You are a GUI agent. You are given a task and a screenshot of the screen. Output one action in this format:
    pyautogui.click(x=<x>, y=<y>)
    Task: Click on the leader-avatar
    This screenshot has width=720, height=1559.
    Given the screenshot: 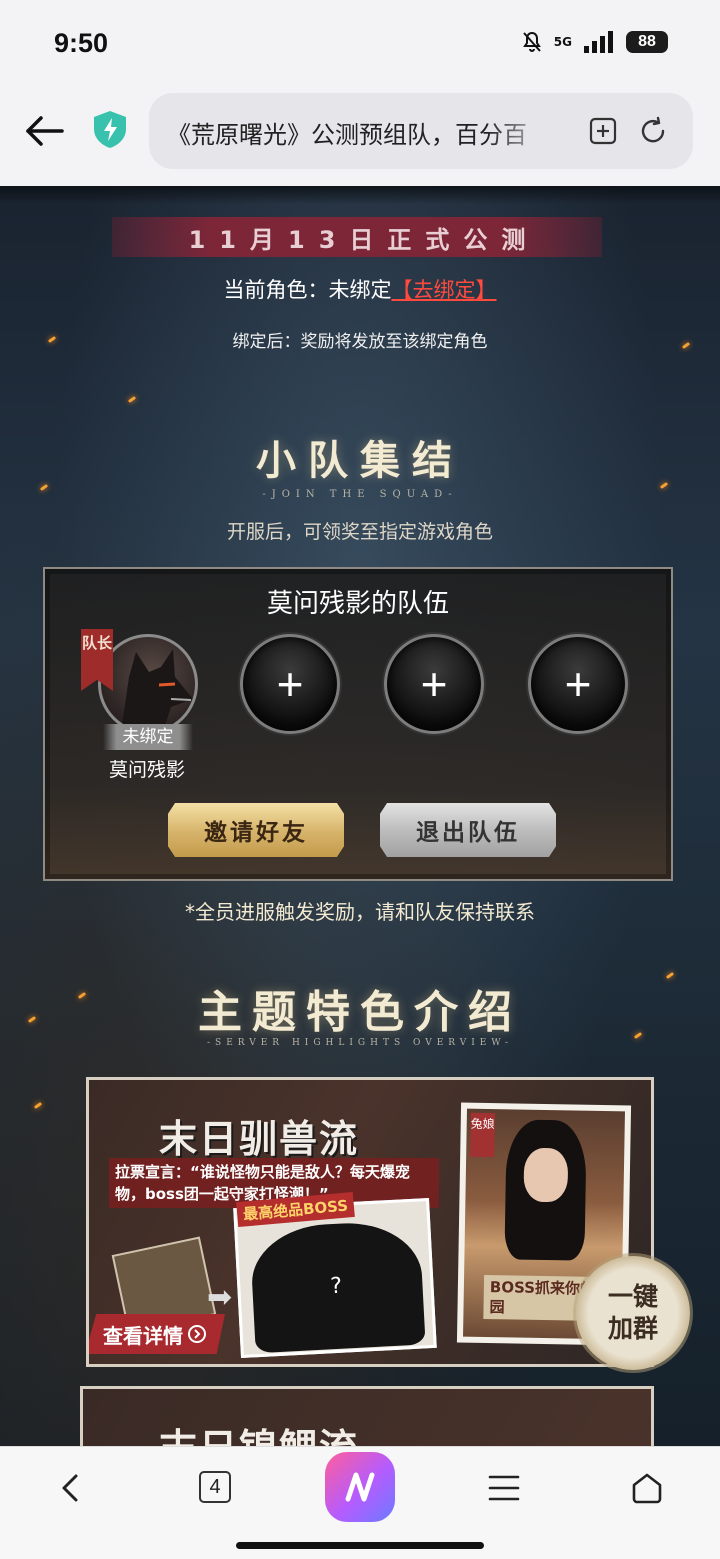 What is the action you would take?
    pyautogui.click(x=148, y=684)
    